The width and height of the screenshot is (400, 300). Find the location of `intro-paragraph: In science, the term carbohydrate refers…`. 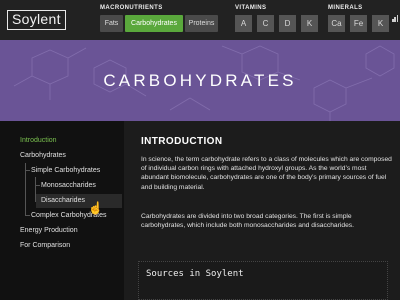

intro-paragraph: In science, the term carbohydrate refers… is located at coordinates (266, 173).